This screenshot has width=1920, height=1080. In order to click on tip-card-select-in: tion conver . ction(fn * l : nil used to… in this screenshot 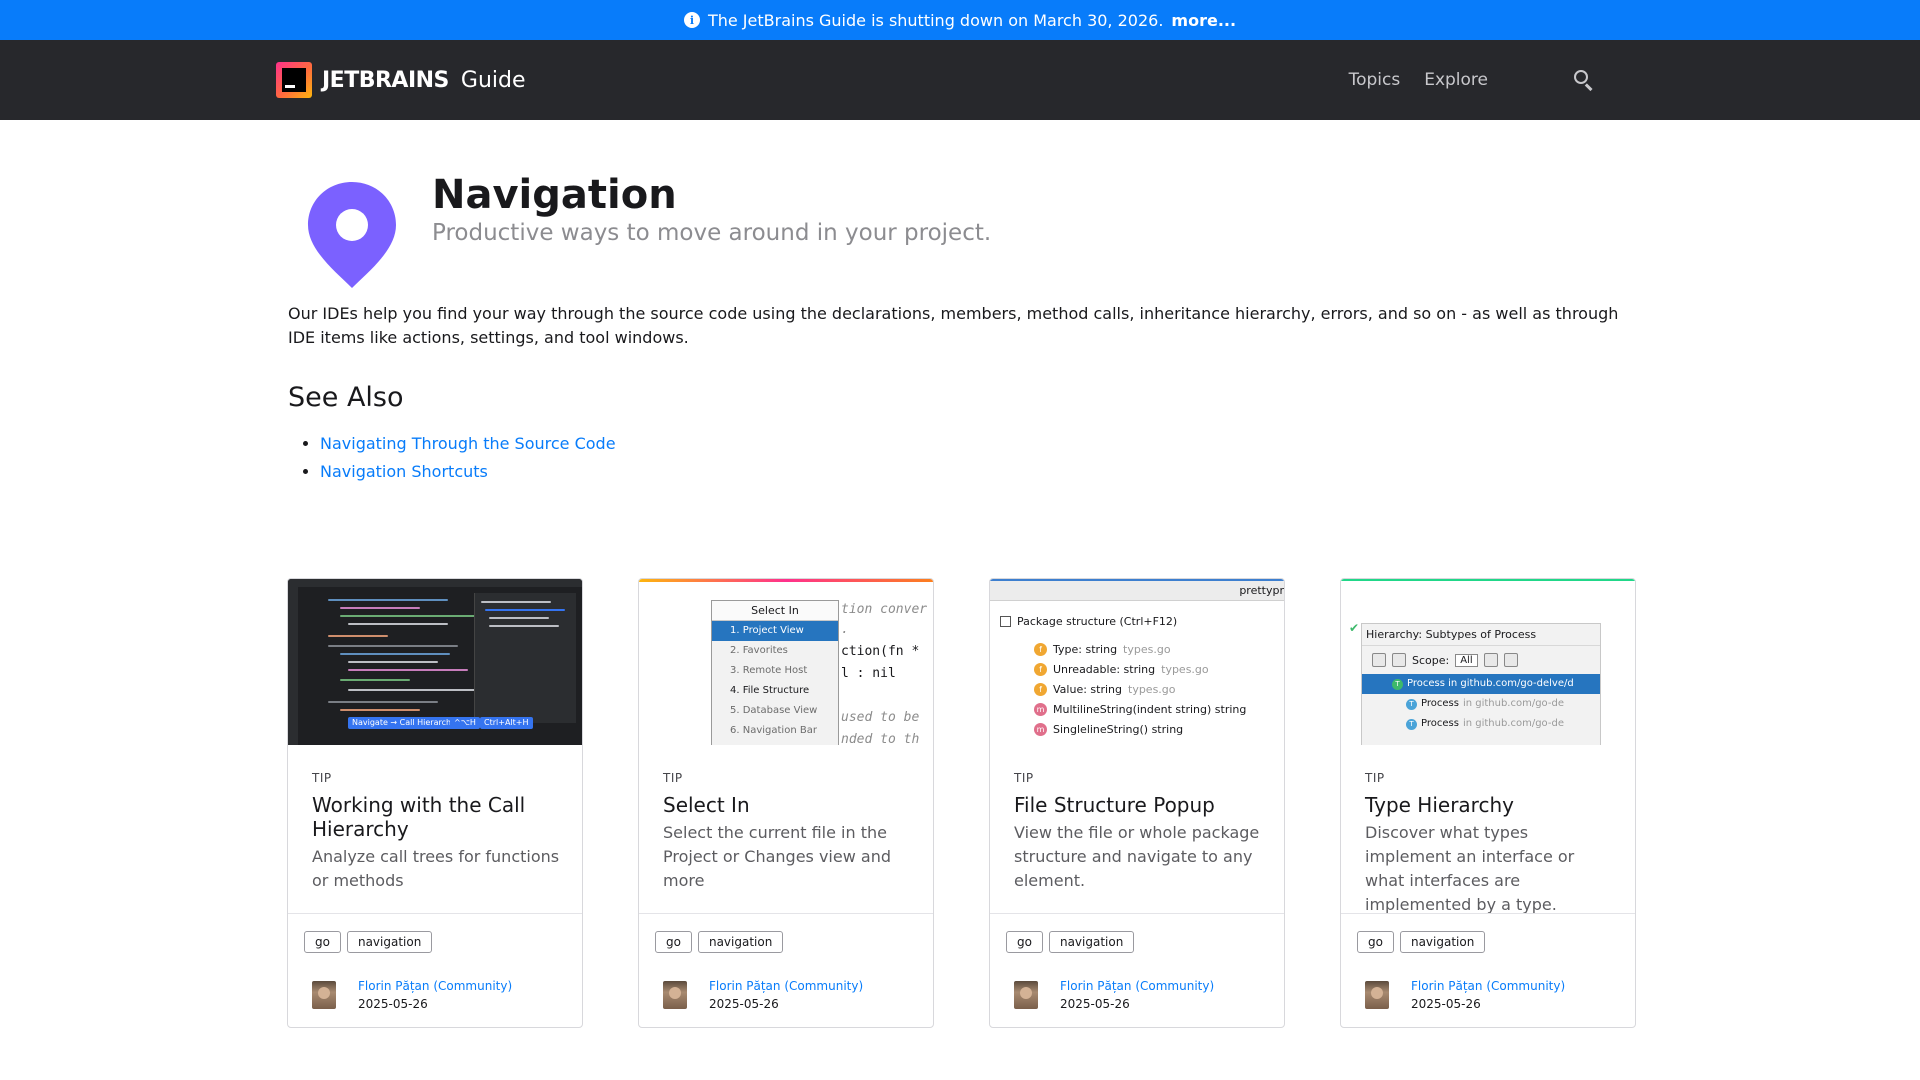, I will do `click(786, 803)`.